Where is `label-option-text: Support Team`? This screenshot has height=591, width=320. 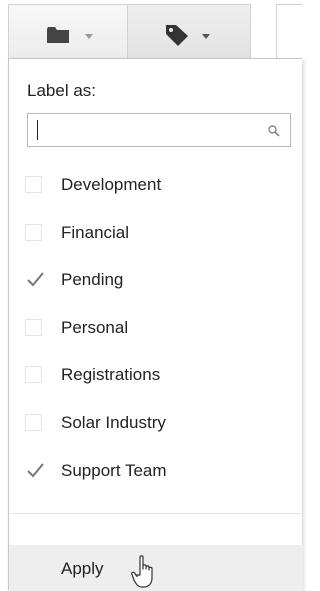
label-option-text: Support Team is located at coordinates (114, 470).